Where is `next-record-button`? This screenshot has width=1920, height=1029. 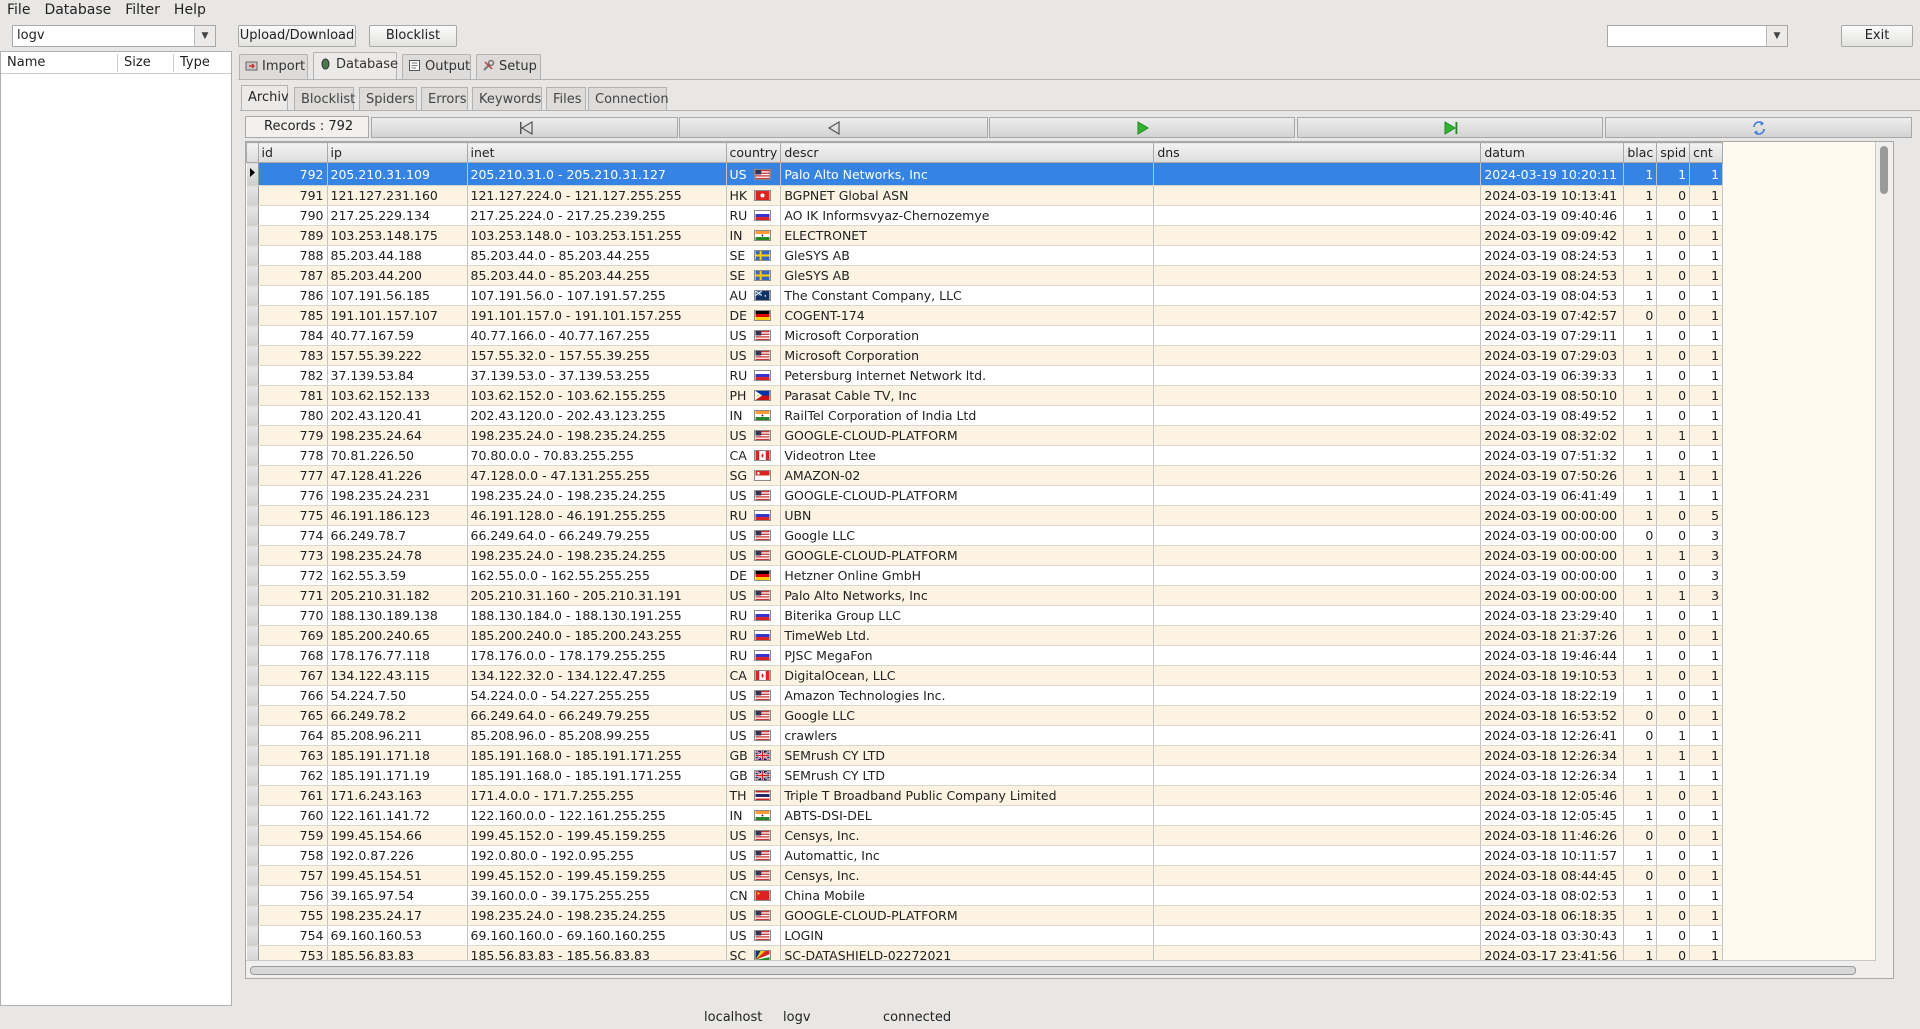 next-record-button is located at coordinates (1142, 127).